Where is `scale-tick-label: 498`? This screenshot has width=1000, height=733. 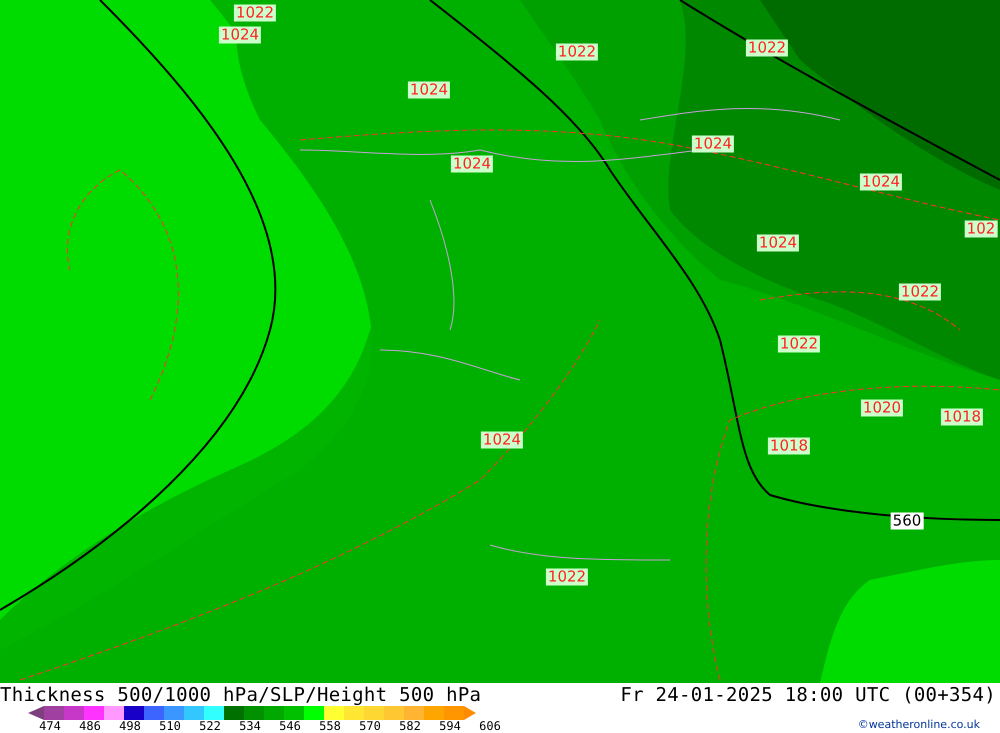 scale-tick-label: 498 is located at coordinates (130, 726).